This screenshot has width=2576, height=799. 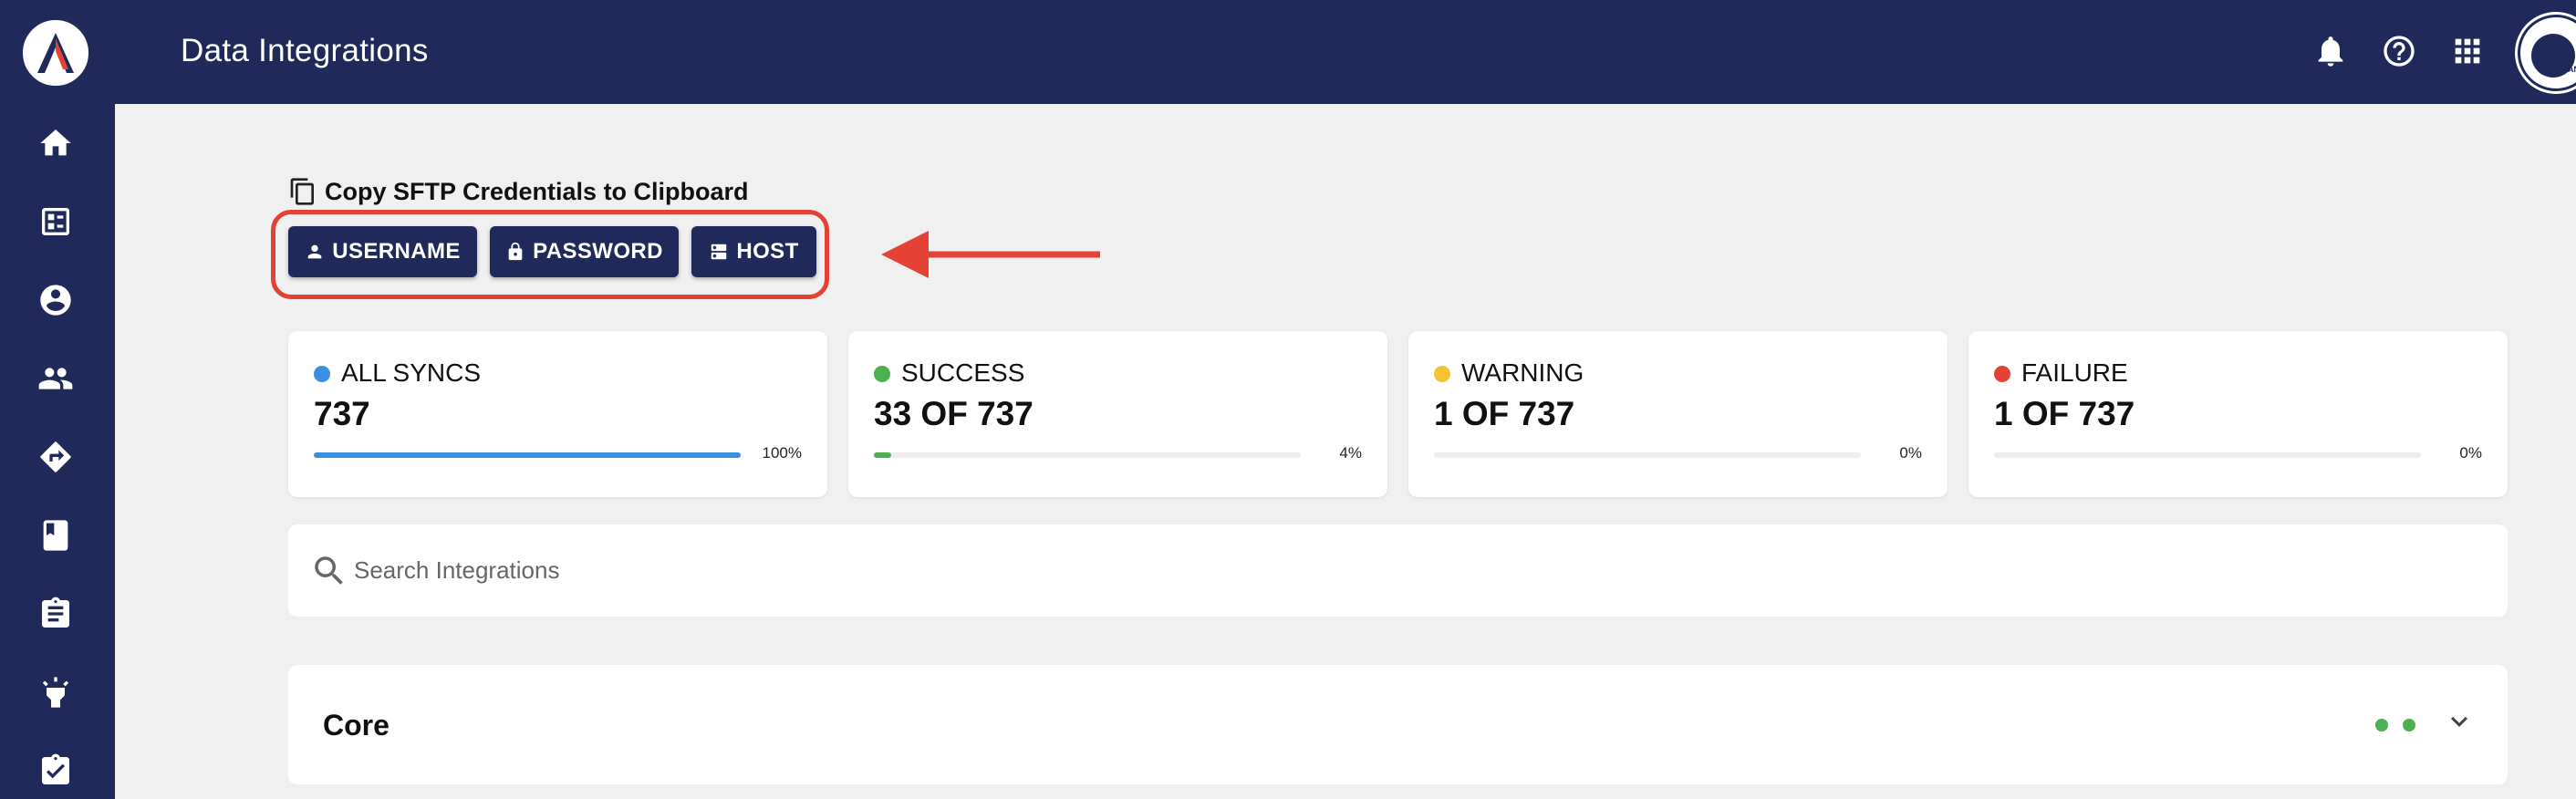 What do you see at coordinates (56, 222) in the screenshot?
I see `dashboard-icon` at bounding box center [56, 222].